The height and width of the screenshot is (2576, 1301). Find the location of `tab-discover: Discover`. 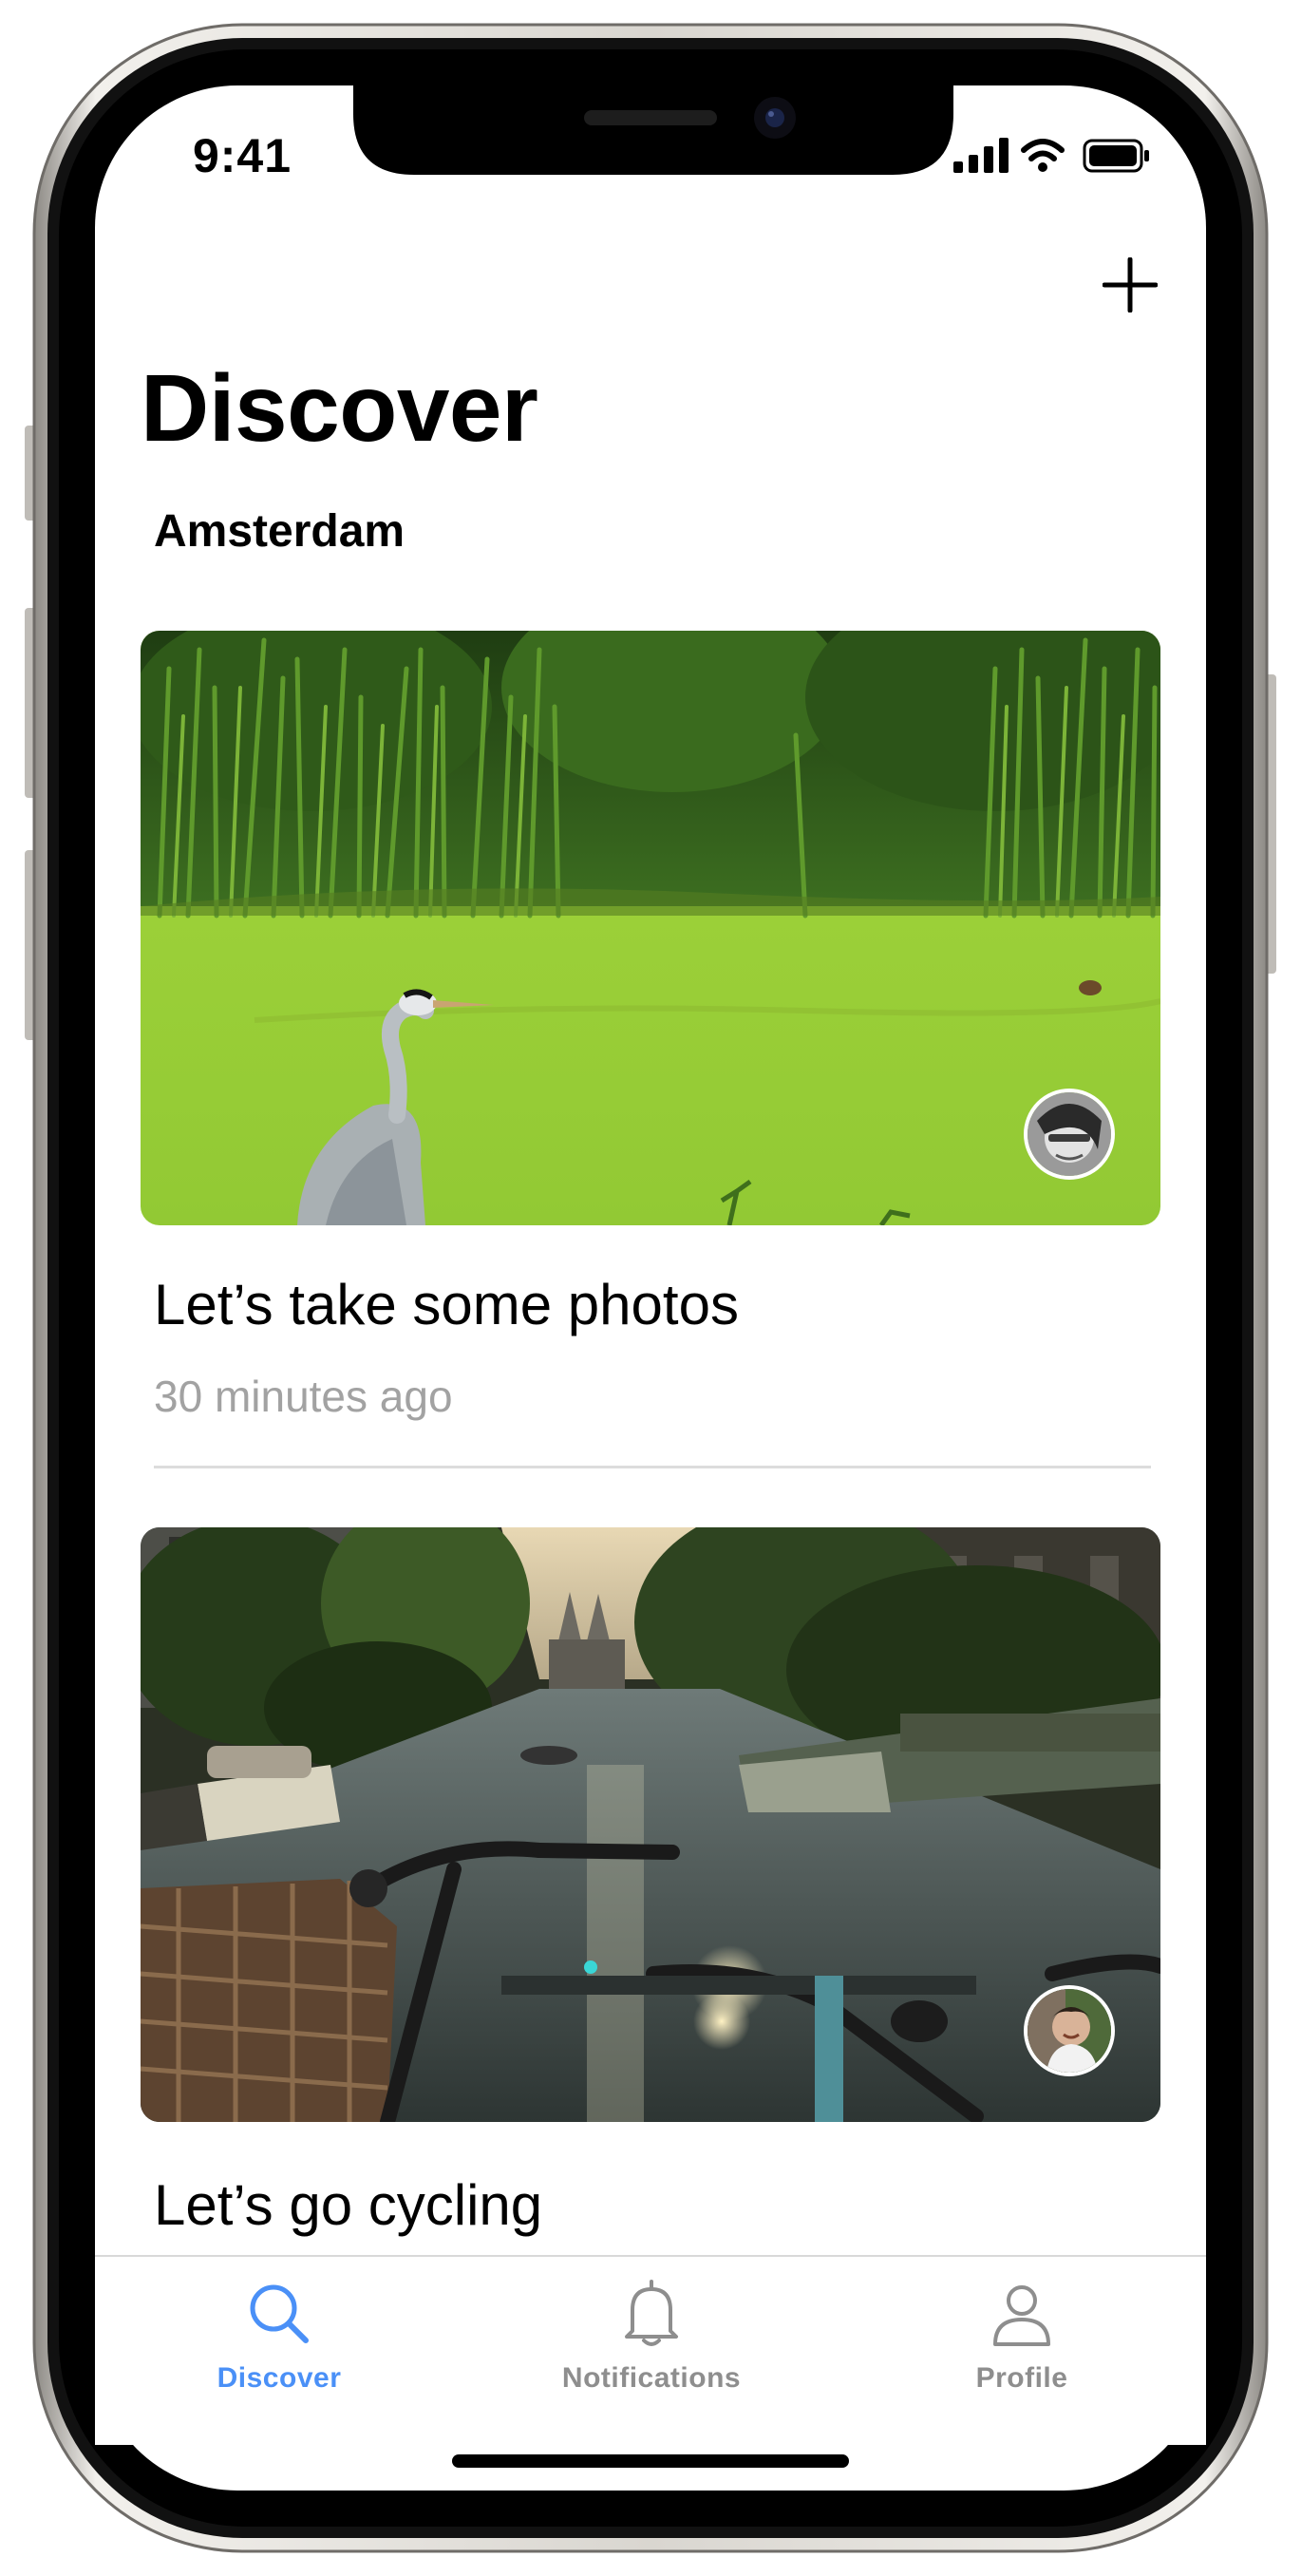

tab-discover: Discover is located at coordinates (279, 2349).